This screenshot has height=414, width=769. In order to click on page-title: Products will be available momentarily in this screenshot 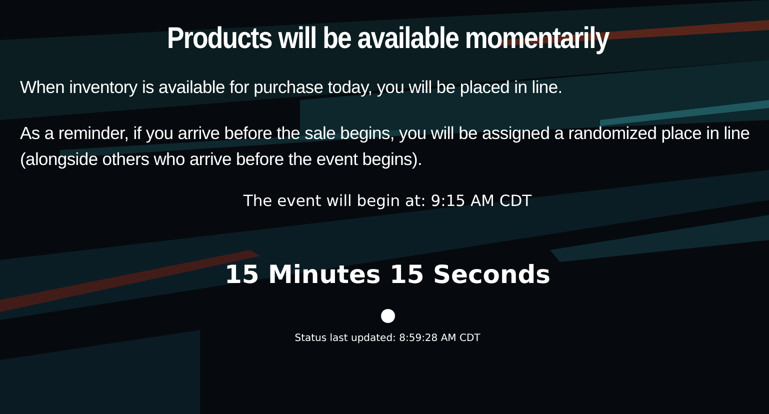, I will do `click(387, 39)`.